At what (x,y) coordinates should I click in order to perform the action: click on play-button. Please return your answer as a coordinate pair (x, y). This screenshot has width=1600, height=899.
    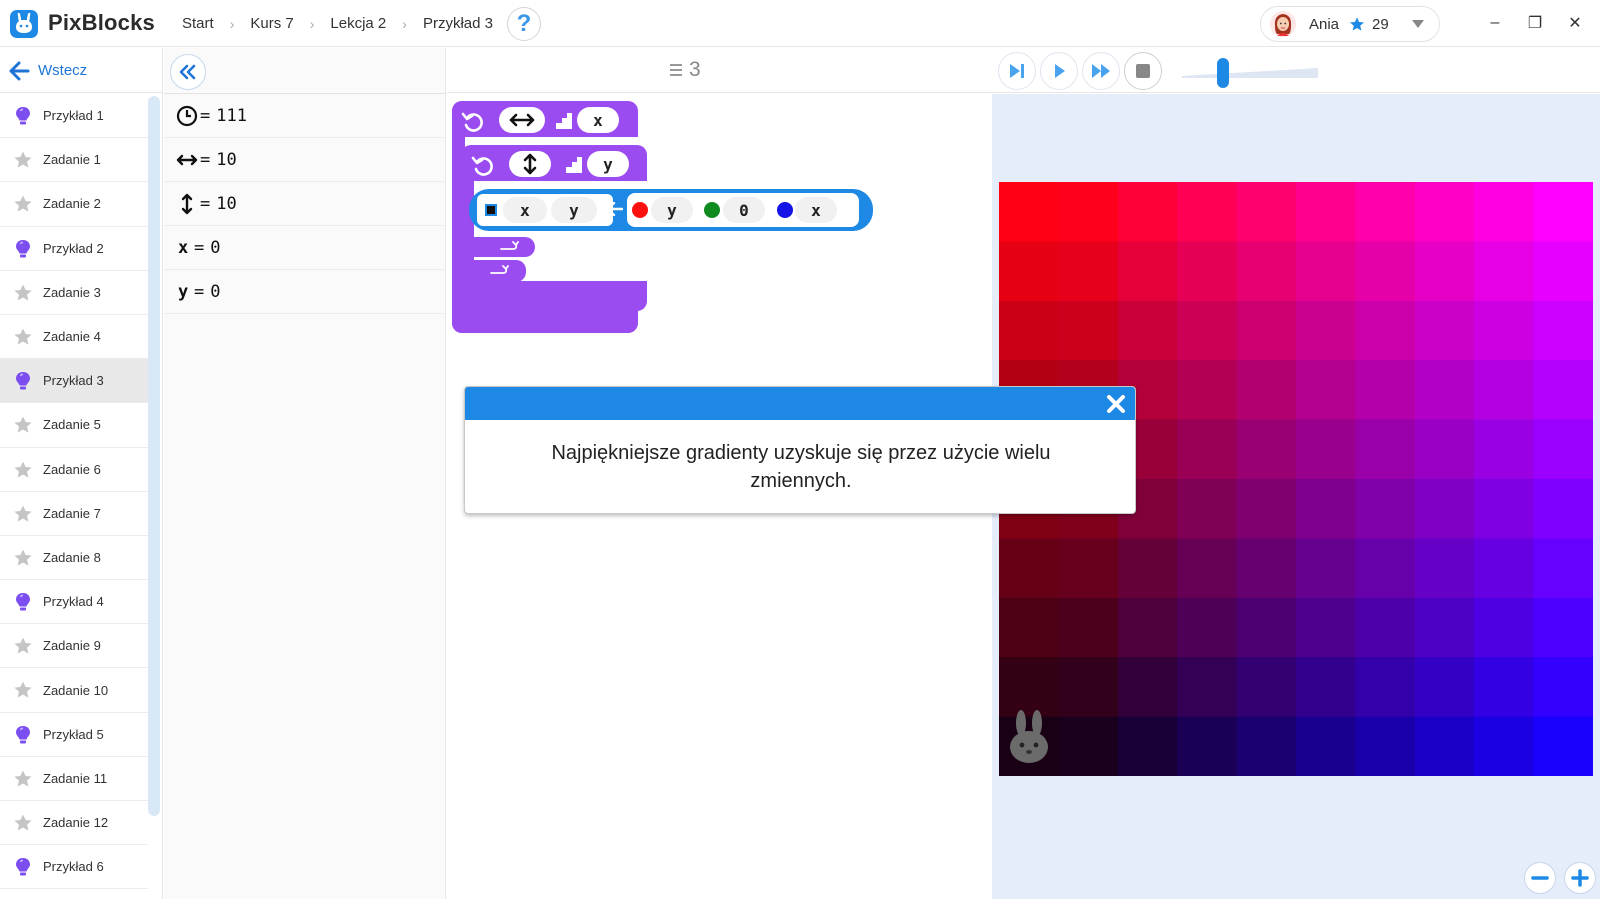
    Looking at the image, I should click on (1059, 71).